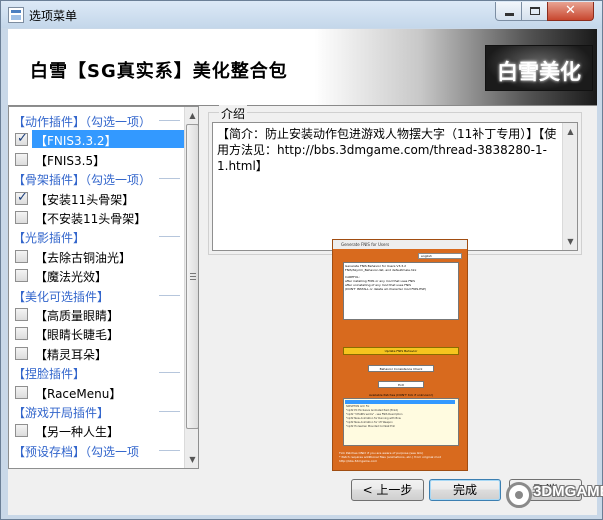  I want to click on preview-consistence-button: Behavior Consistence Check, so click(401, 368).